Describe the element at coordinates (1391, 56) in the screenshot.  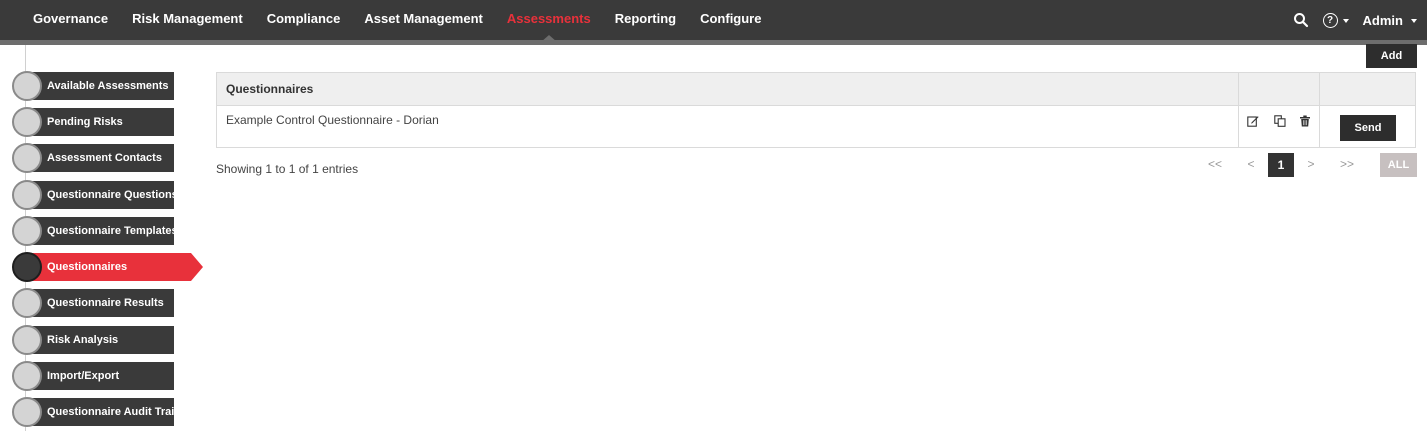
I see `add-button: Add` at that location.